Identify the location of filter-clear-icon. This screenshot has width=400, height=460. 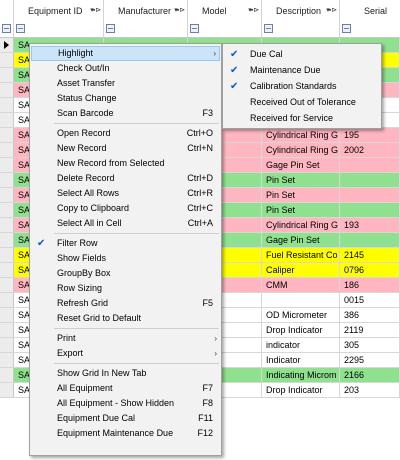
(6, 28).